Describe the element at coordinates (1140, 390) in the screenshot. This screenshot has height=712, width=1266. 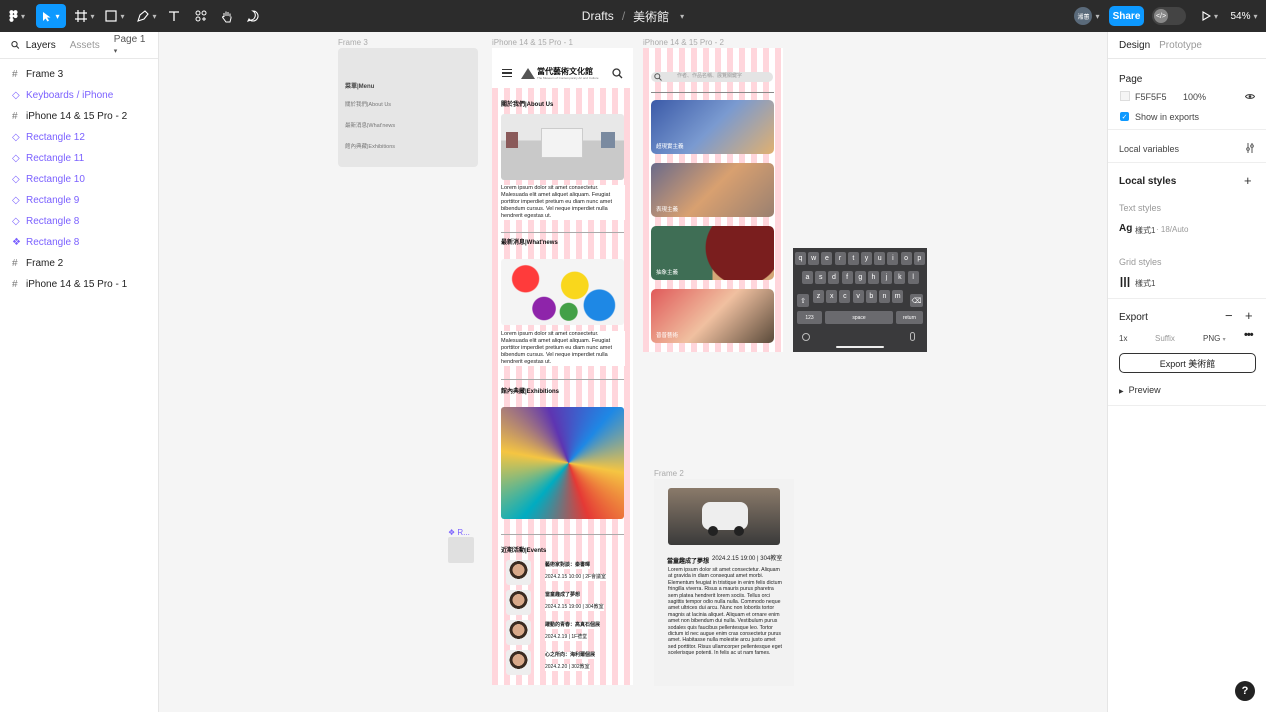
I see `preview-toggle: ▶ Preview` at that location.